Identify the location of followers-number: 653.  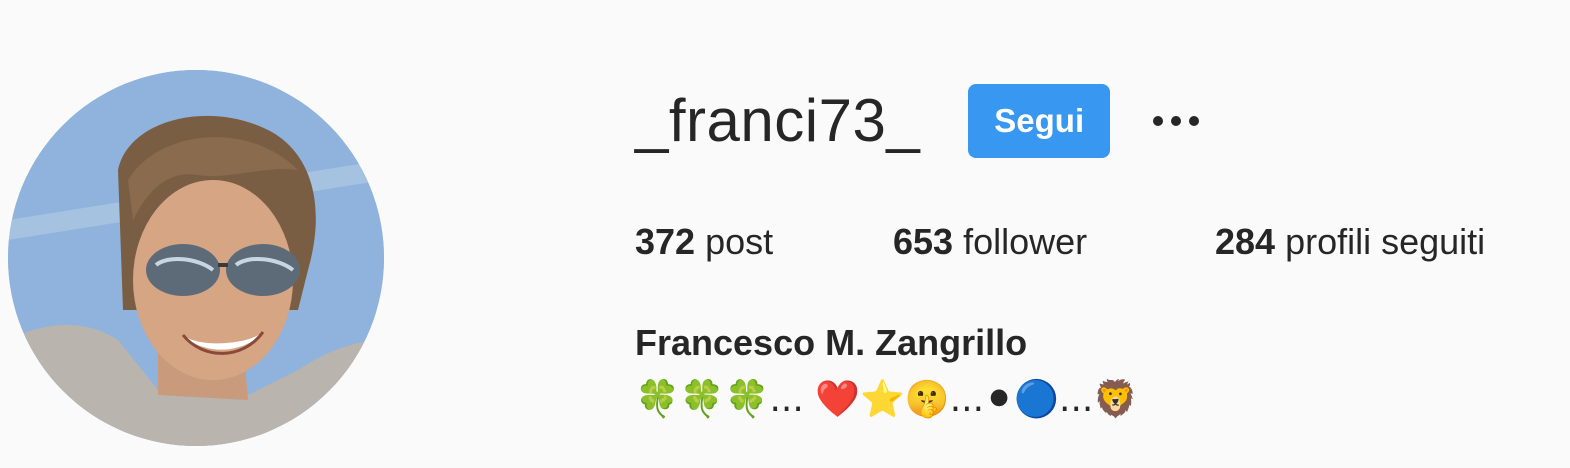
(923, 241).